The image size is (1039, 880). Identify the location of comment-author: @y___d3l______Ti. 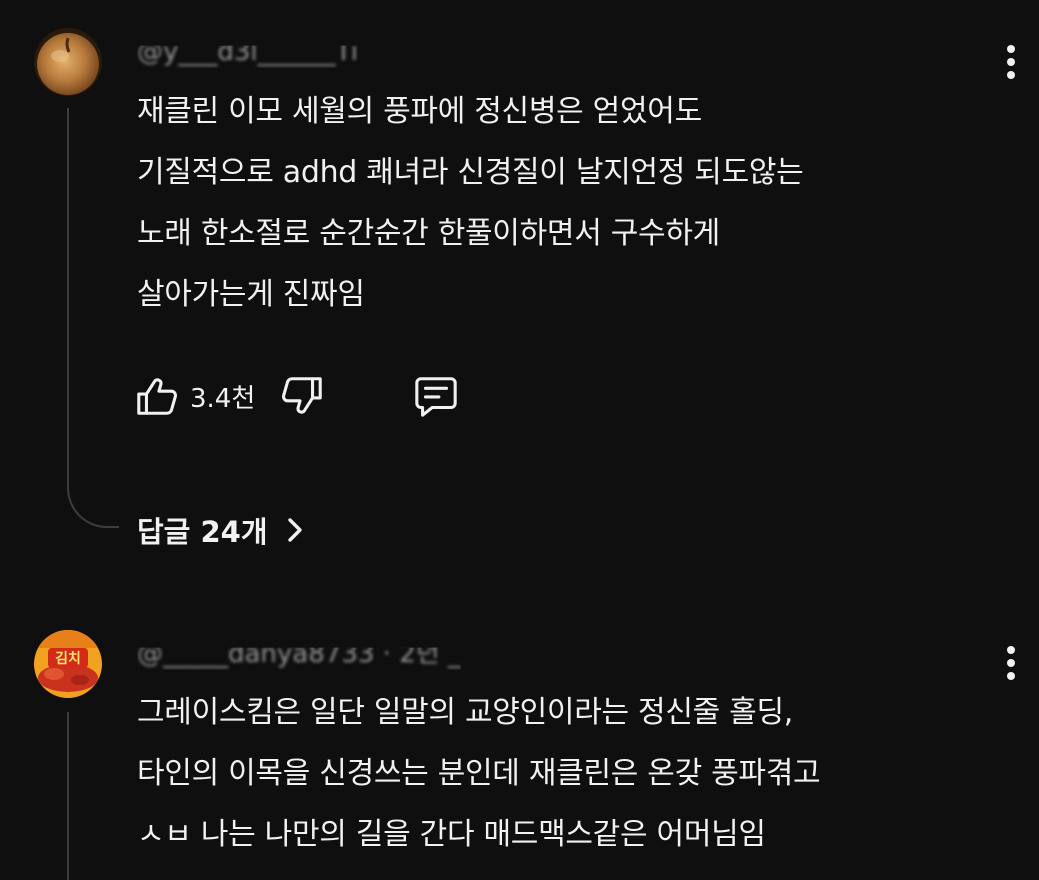
(247, 57).